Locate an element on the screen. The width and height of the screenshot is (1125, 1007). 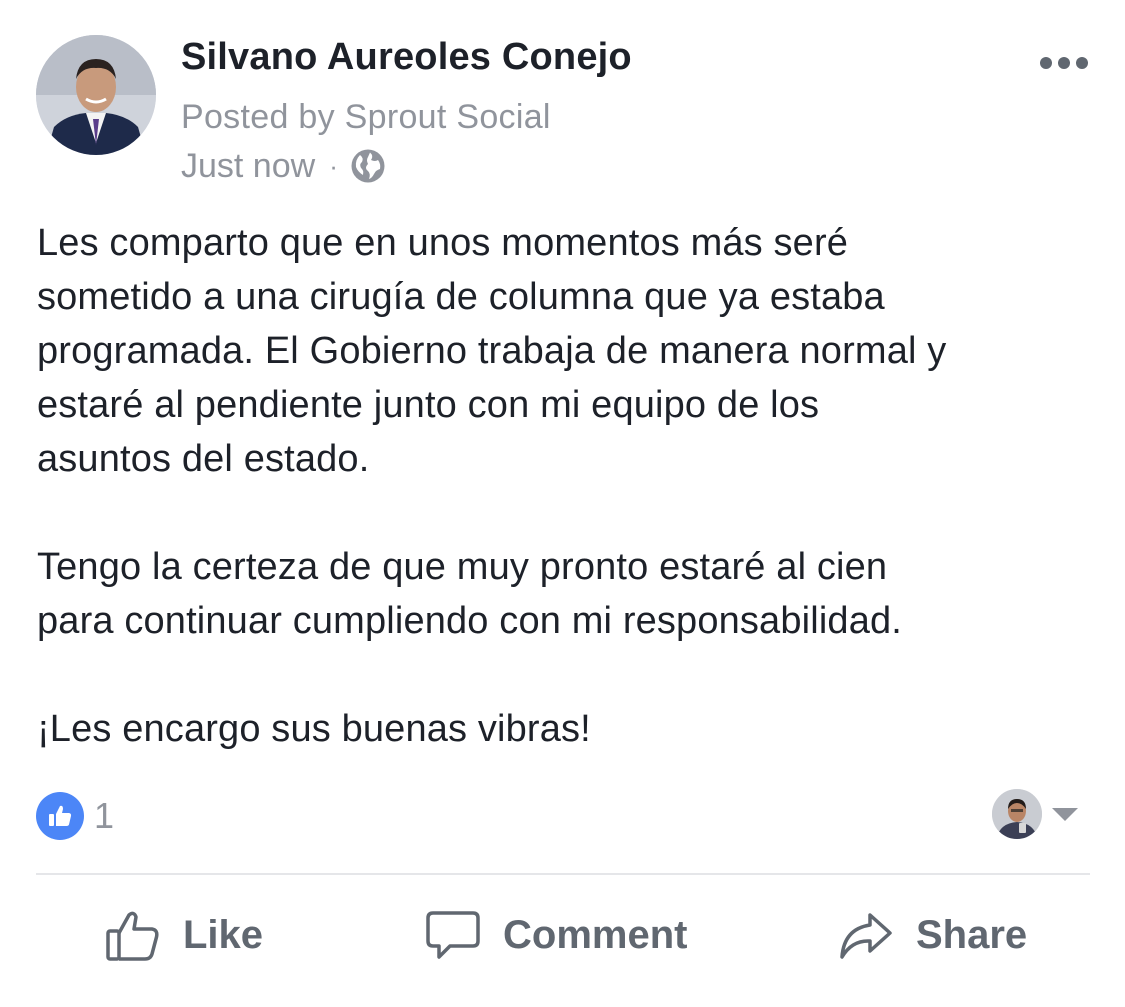
like-button: Like is located at coordinates (184, 935).